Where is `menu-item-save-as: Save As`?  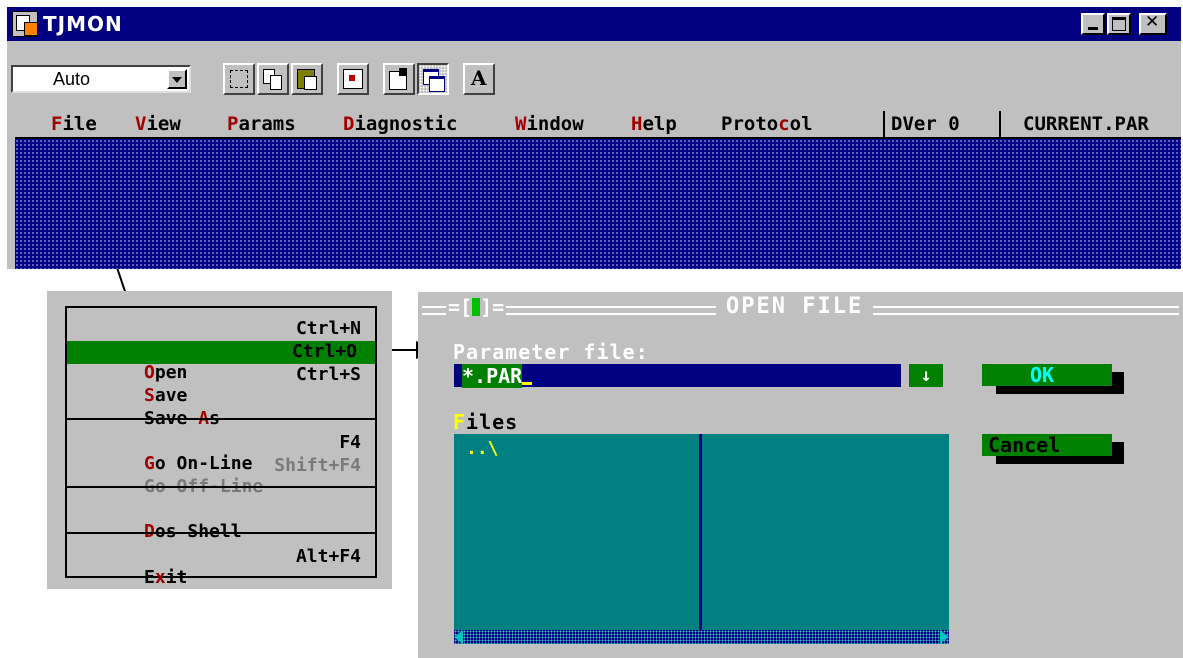
menu-item-save-as: Save As is located at coordinates (223, 408).